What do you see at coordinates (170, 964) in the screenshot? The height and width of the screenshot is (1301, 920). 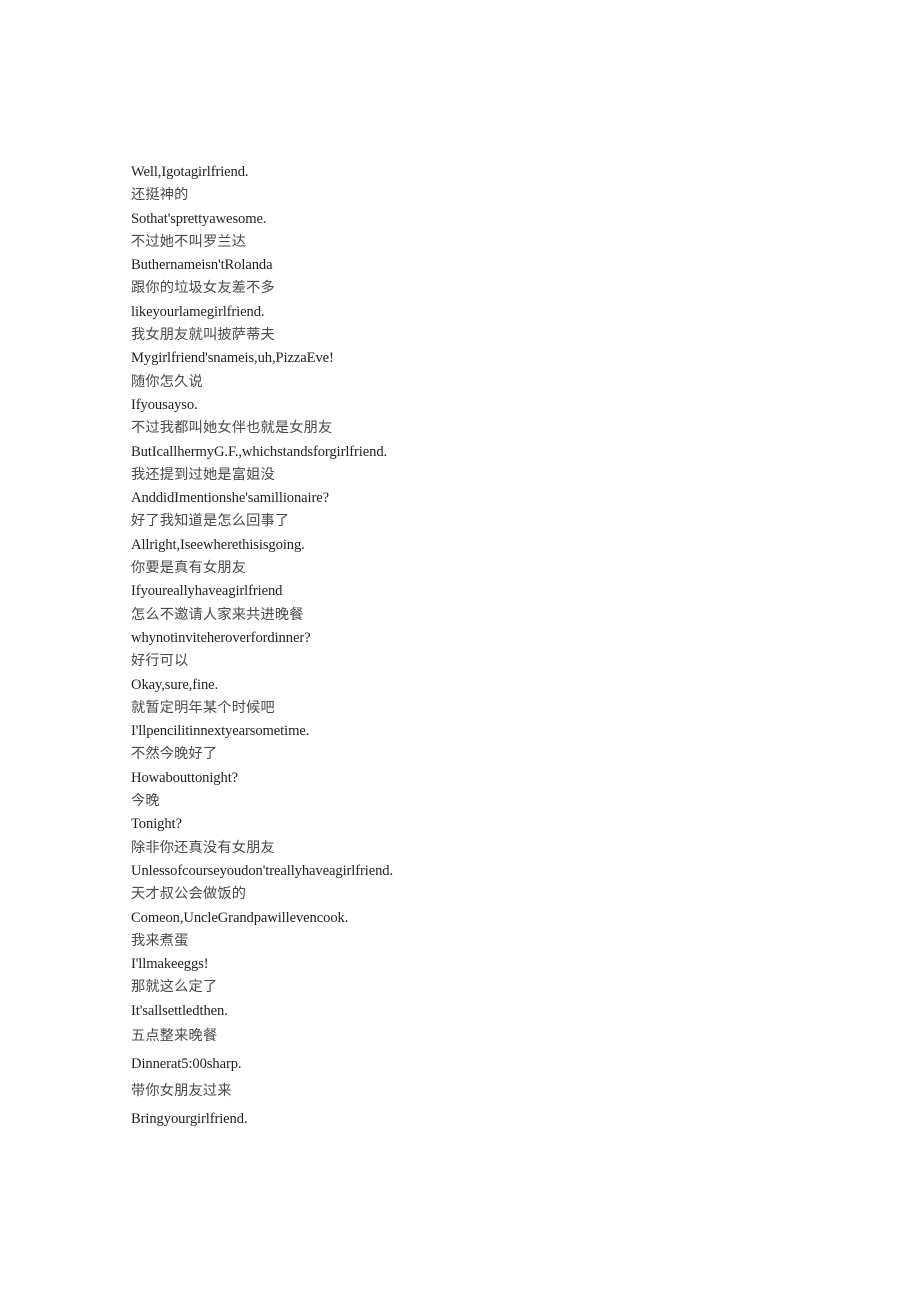 I see `subtitle-line-english: I'llmakeeggs!` at bounding box center [170, 964].